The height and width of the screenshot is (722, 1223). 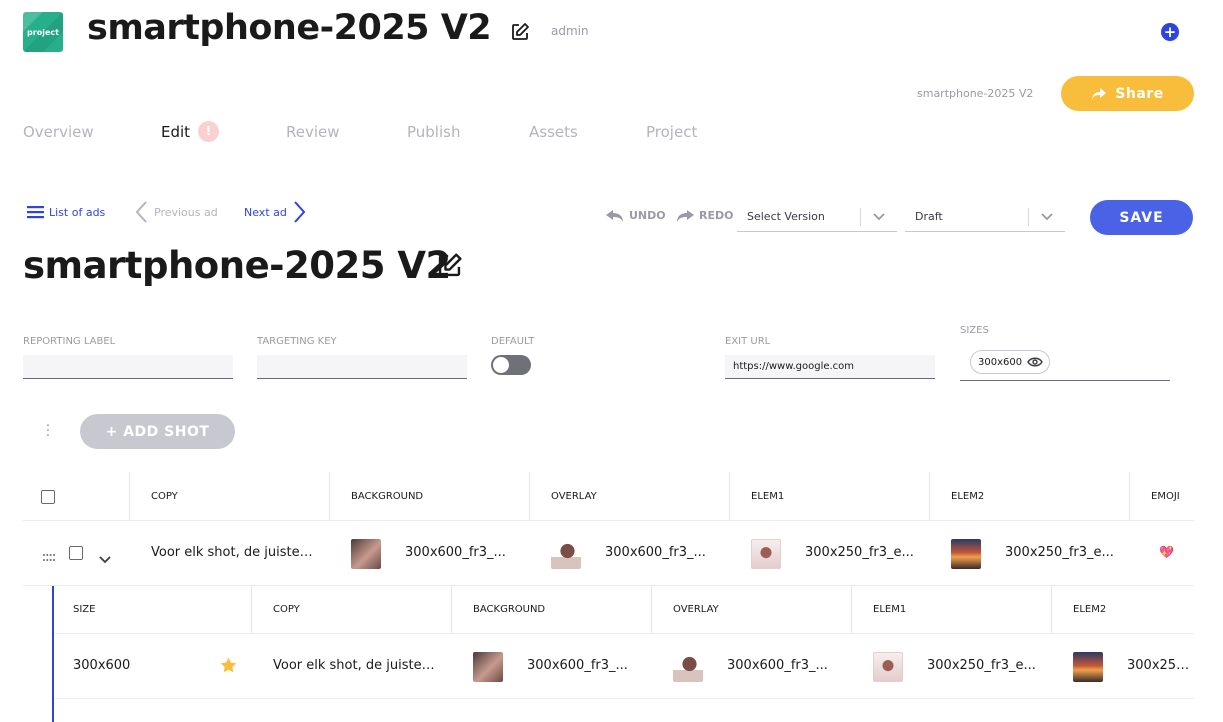 I want to click on project-title: smartphone-2025 V2, so click(x=289, y=28).